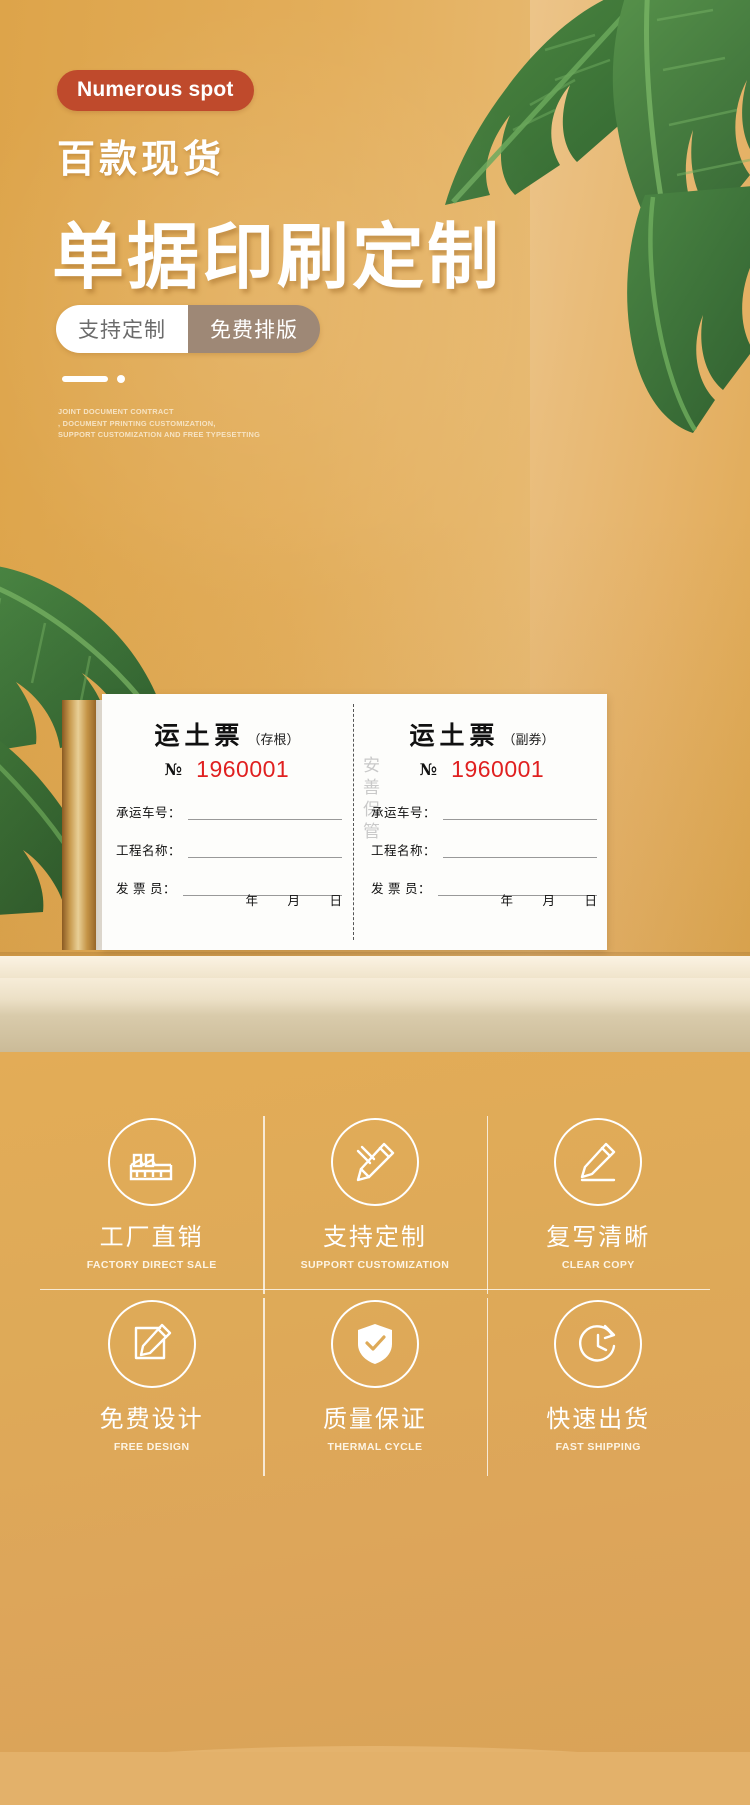  What do you see at coordinates (374, 1237) in the screenshot?
I see `feature-label-cn: 支持定制` at bounding box center [374, 1237].